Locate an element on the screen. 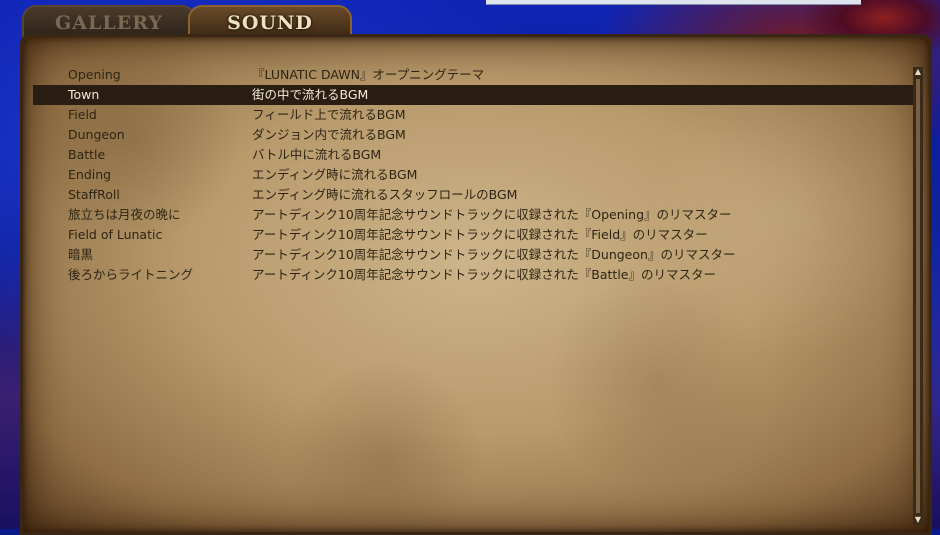  track-description: ダンジョン内で流れるBGM is located at coordinates (329, 134).